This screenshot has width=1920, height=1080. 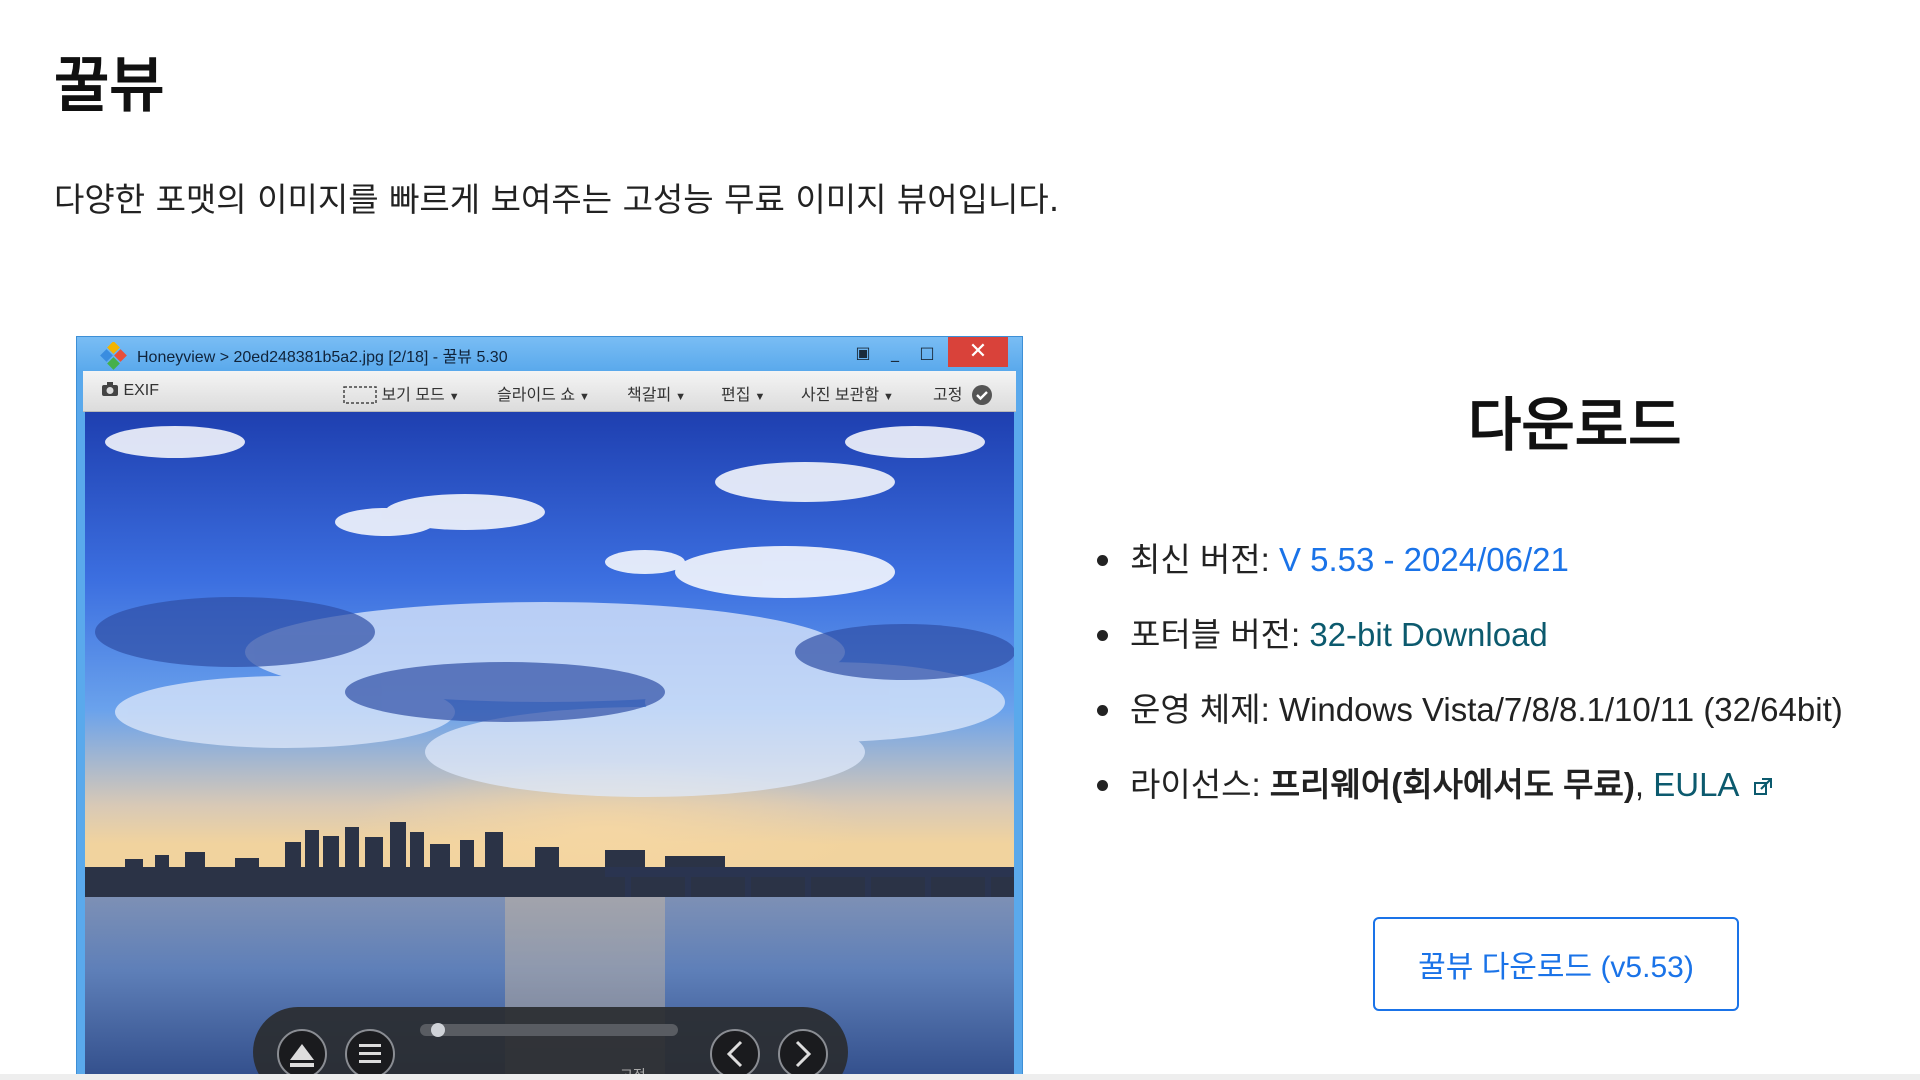 What do you see at coordinates (736, 395) in the screenshot?
I see `edit-label: 편집` at bounding box center [736, 395].